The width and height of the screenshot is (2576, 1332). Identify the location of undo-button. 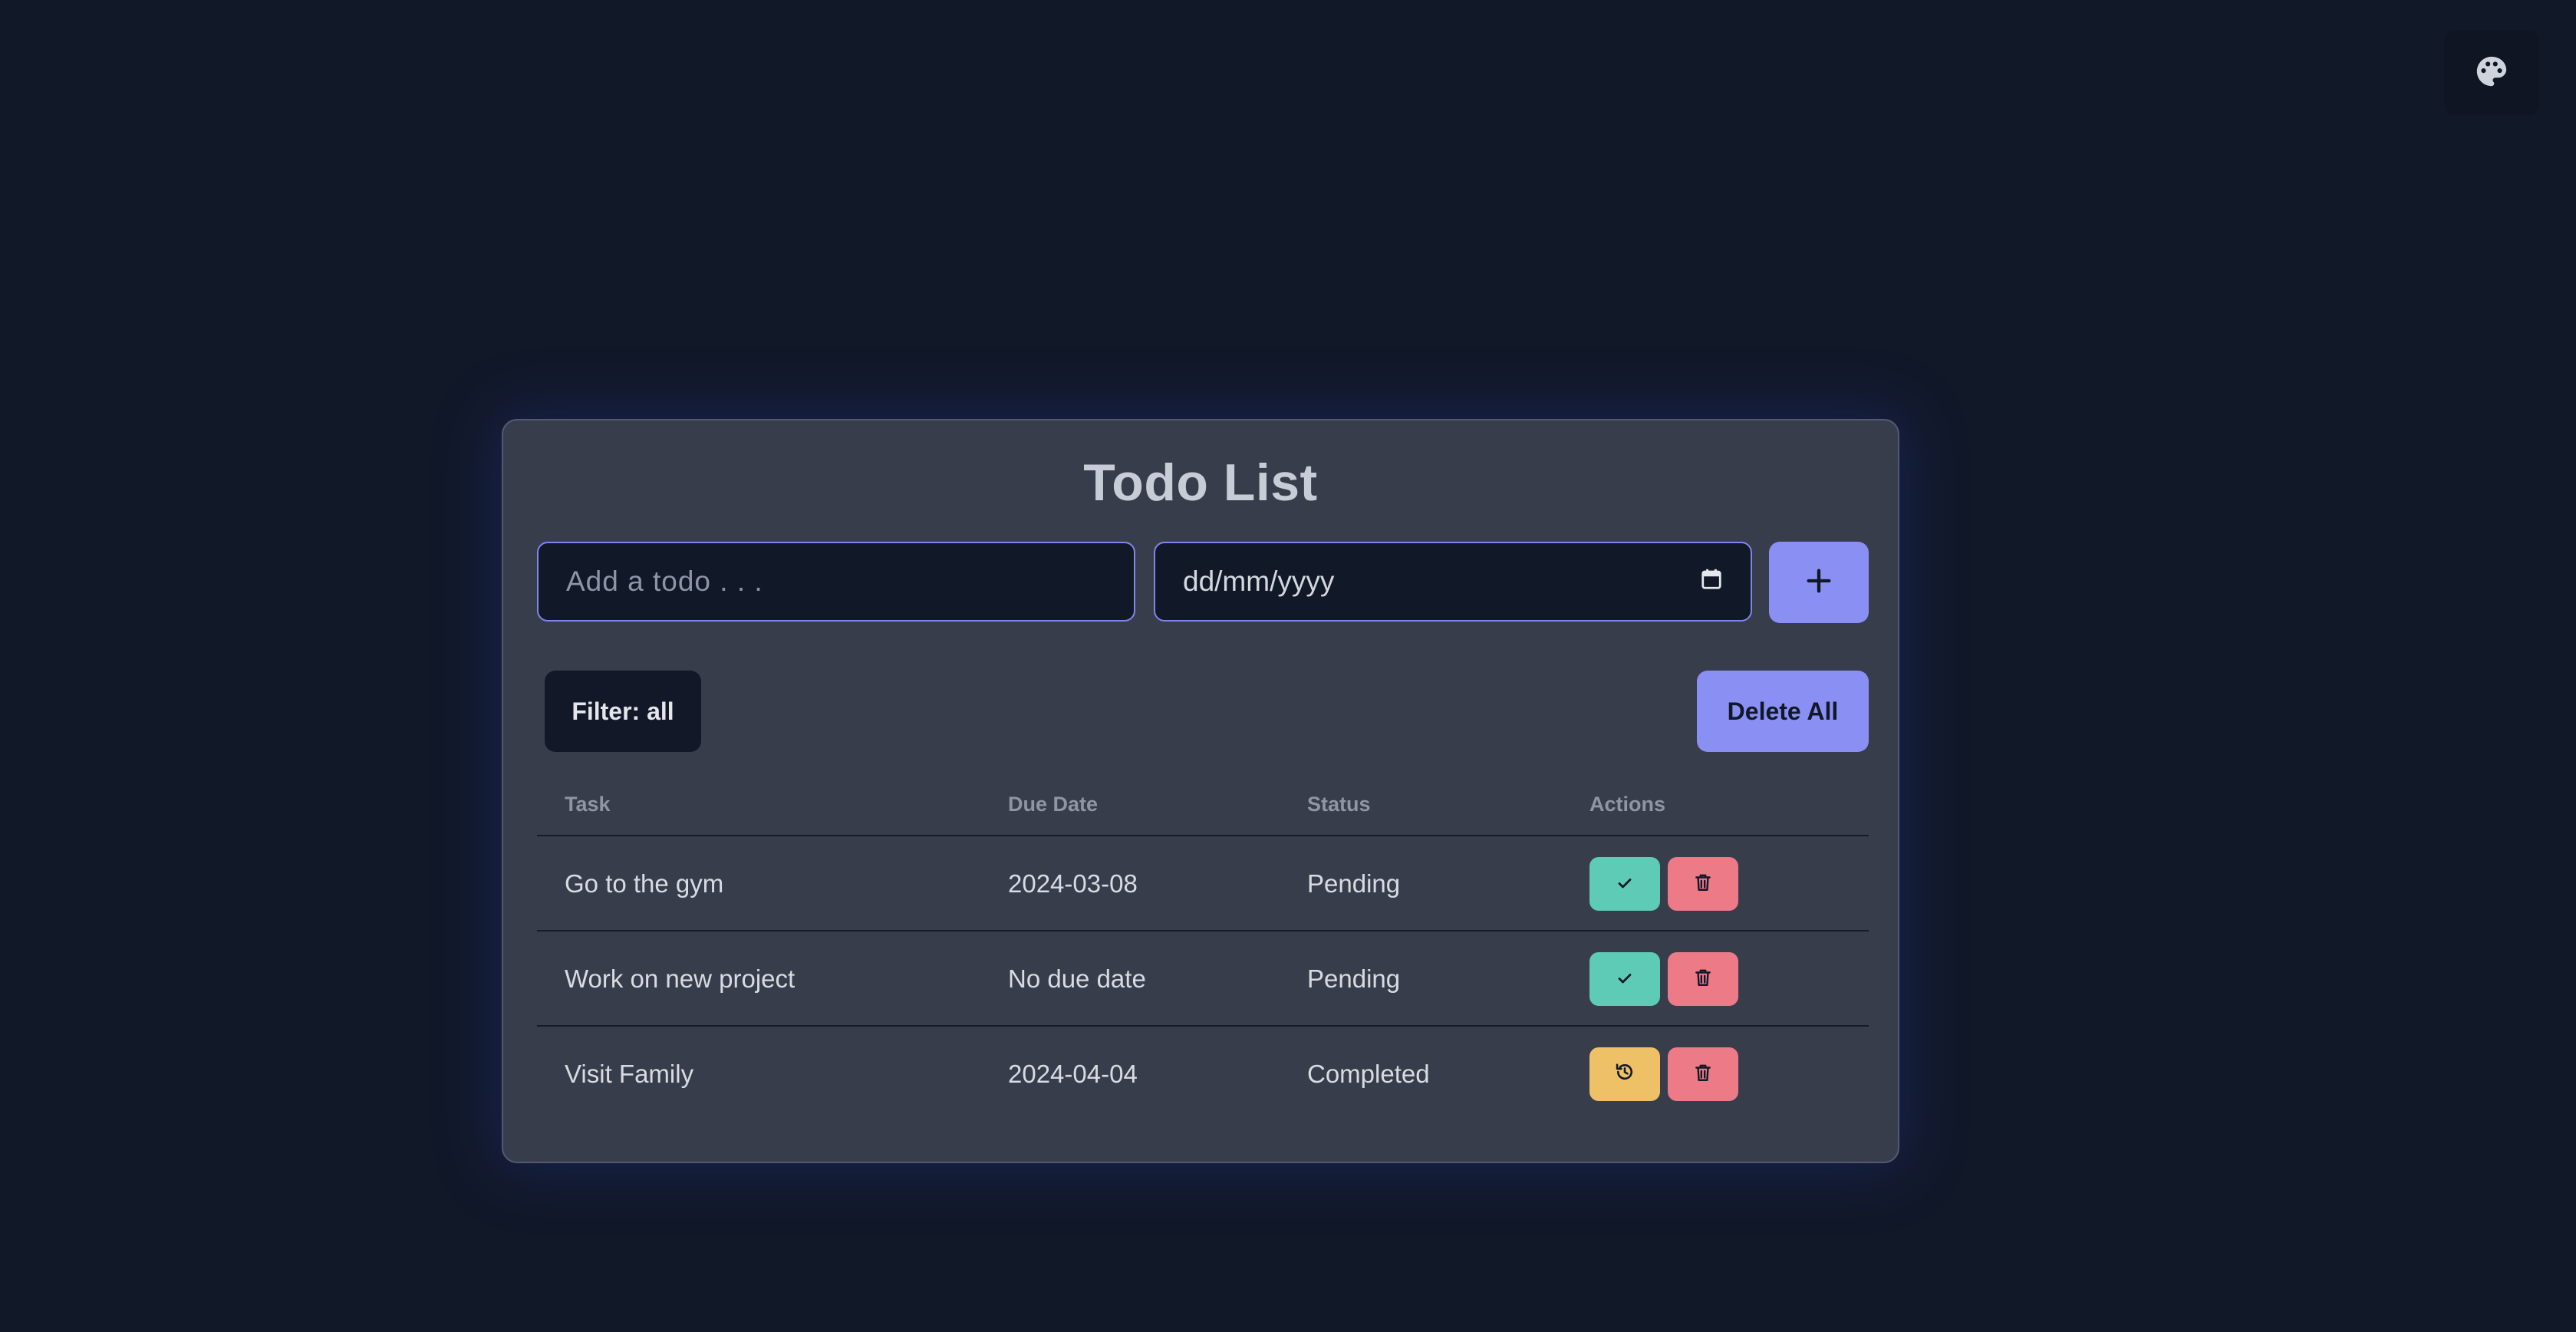
(1624, 1074).